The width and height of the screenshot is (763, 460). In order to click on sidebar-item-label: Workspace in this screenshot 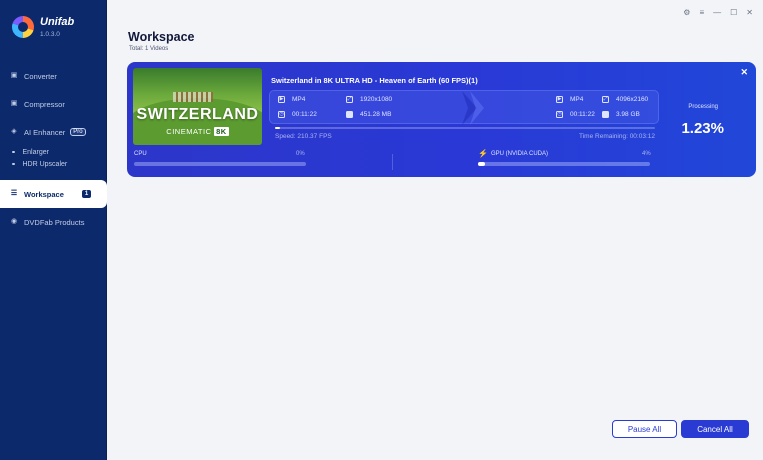, I will do `click(44, 194)`.